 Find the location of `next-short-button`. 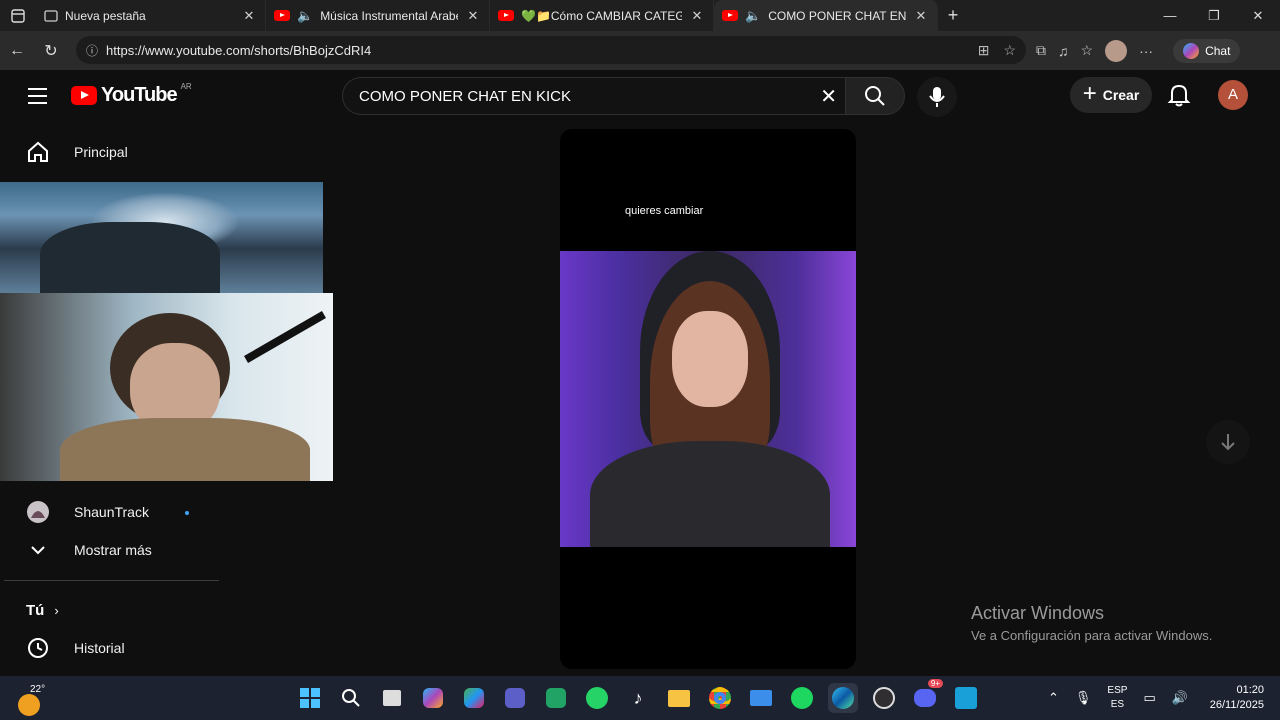

next-short-button is located at coordinates (1228, 442).